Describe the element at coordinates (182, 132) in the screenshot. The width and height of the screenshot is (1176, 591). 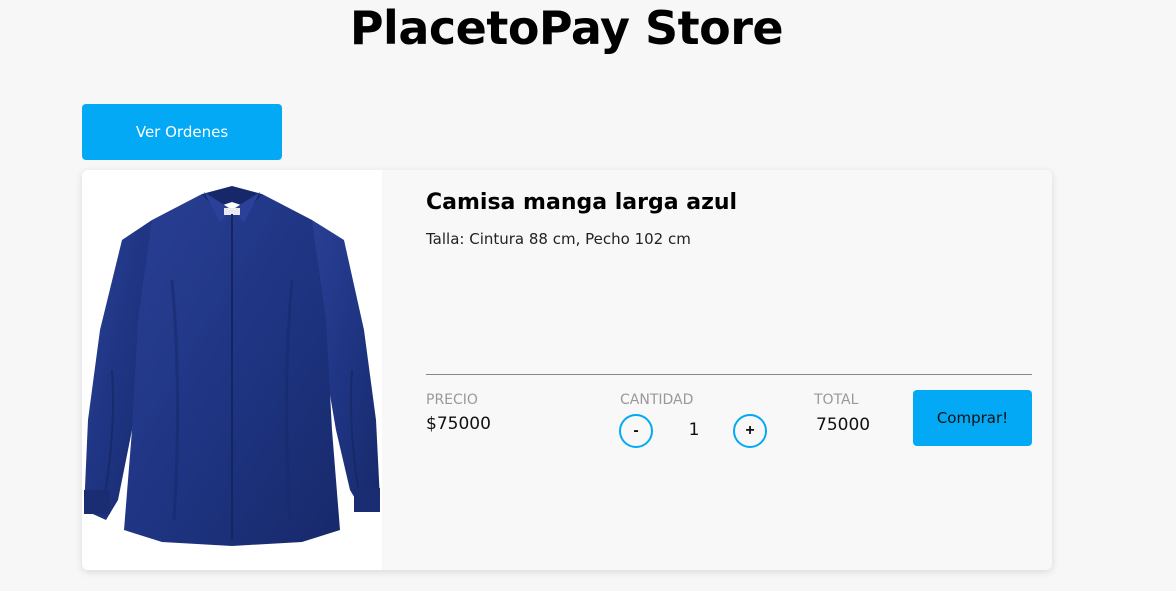
I see `view-orders-button: Ver Ordenes` at that location.